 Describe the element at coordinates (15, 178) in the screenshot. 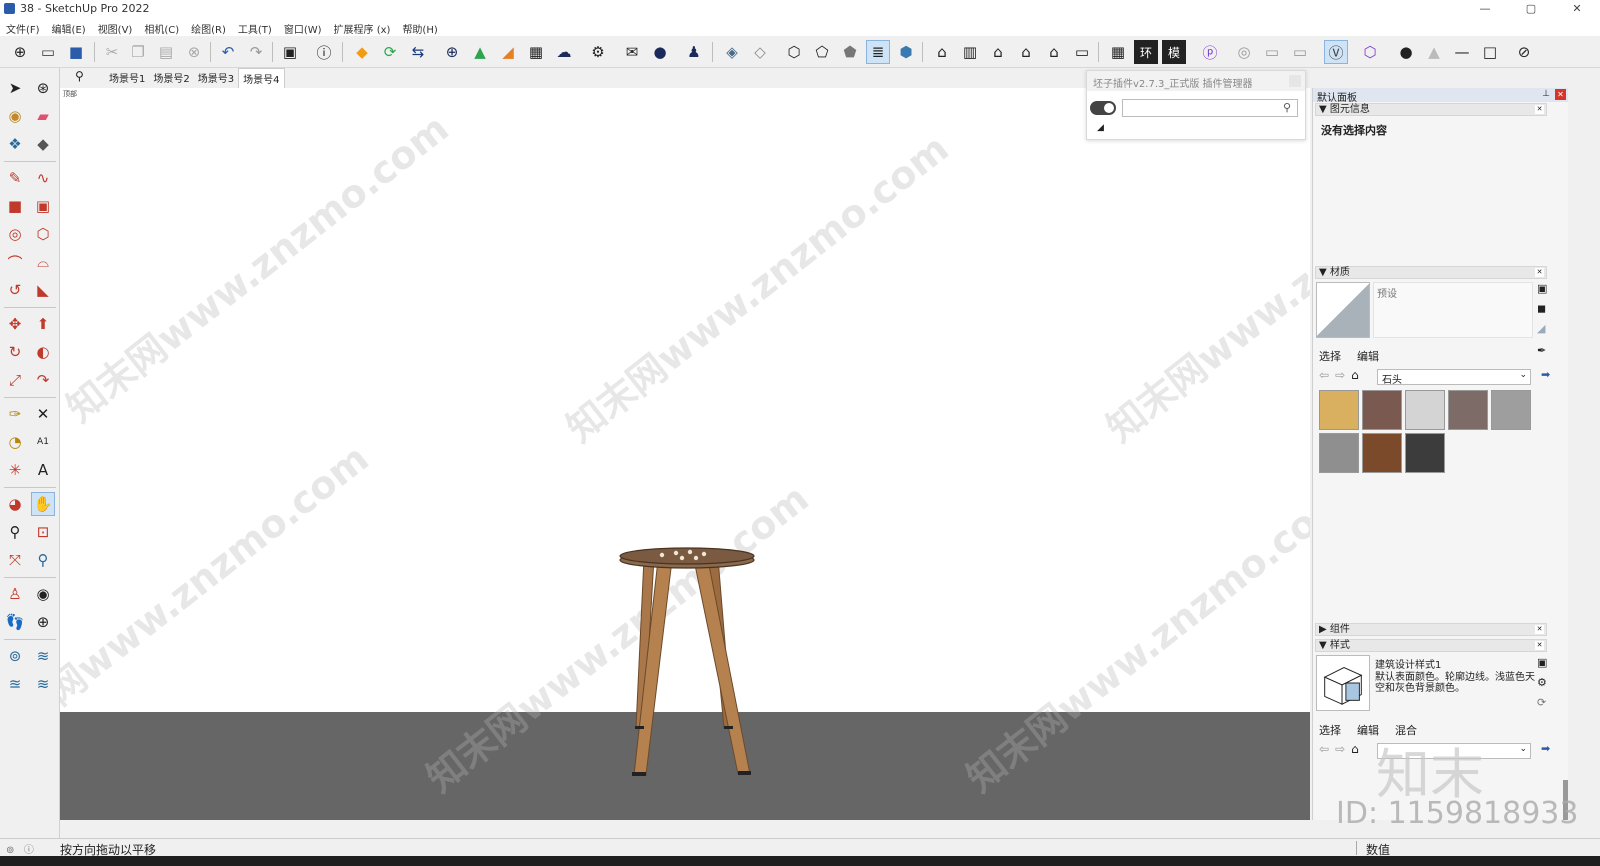

I see `pencil-line-icon: ✎` at that location.